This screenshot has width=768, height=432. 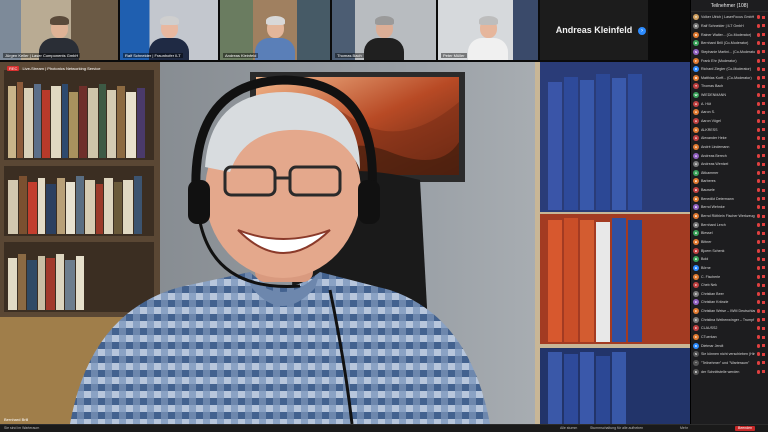 I want to click on participant-row: B Benedikt Determann, so click(x=729, y=198).